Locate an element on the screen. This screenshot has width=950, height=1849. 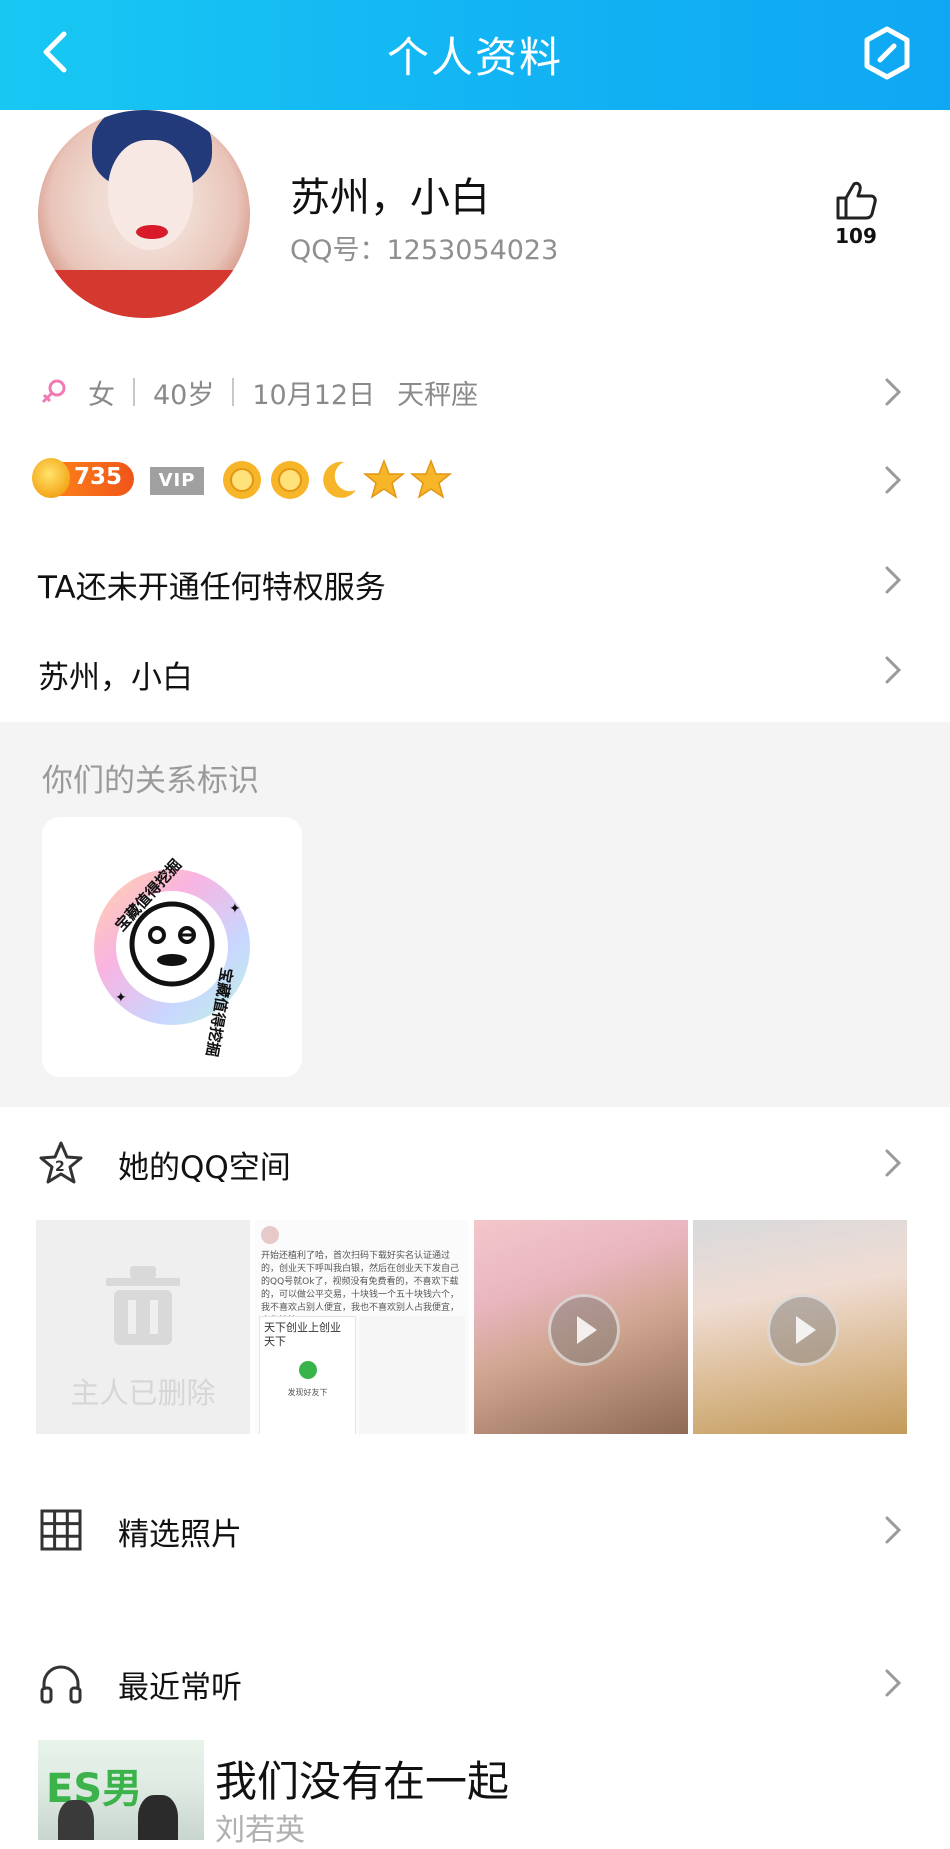
album-logo: ES男 is located at coordinates (94, 1789).